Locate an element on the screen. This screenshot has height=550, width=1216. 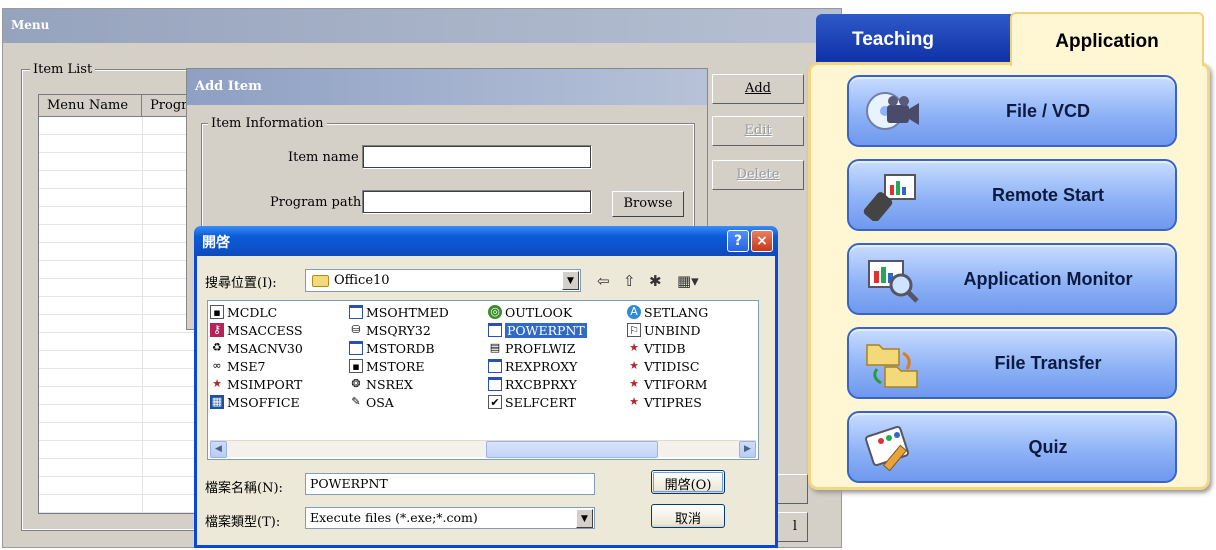
help-button: ? is located at coordinates (738, 241).